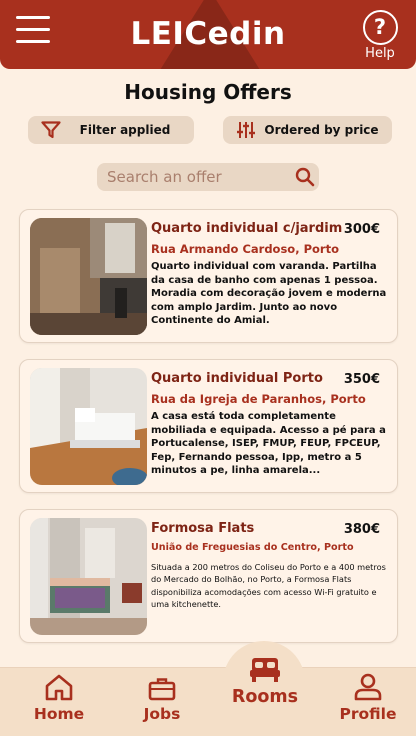  Describe the element at coordinates (203, 528) in the screenshot. I see `offer-title: Formosa Flats` at that location.